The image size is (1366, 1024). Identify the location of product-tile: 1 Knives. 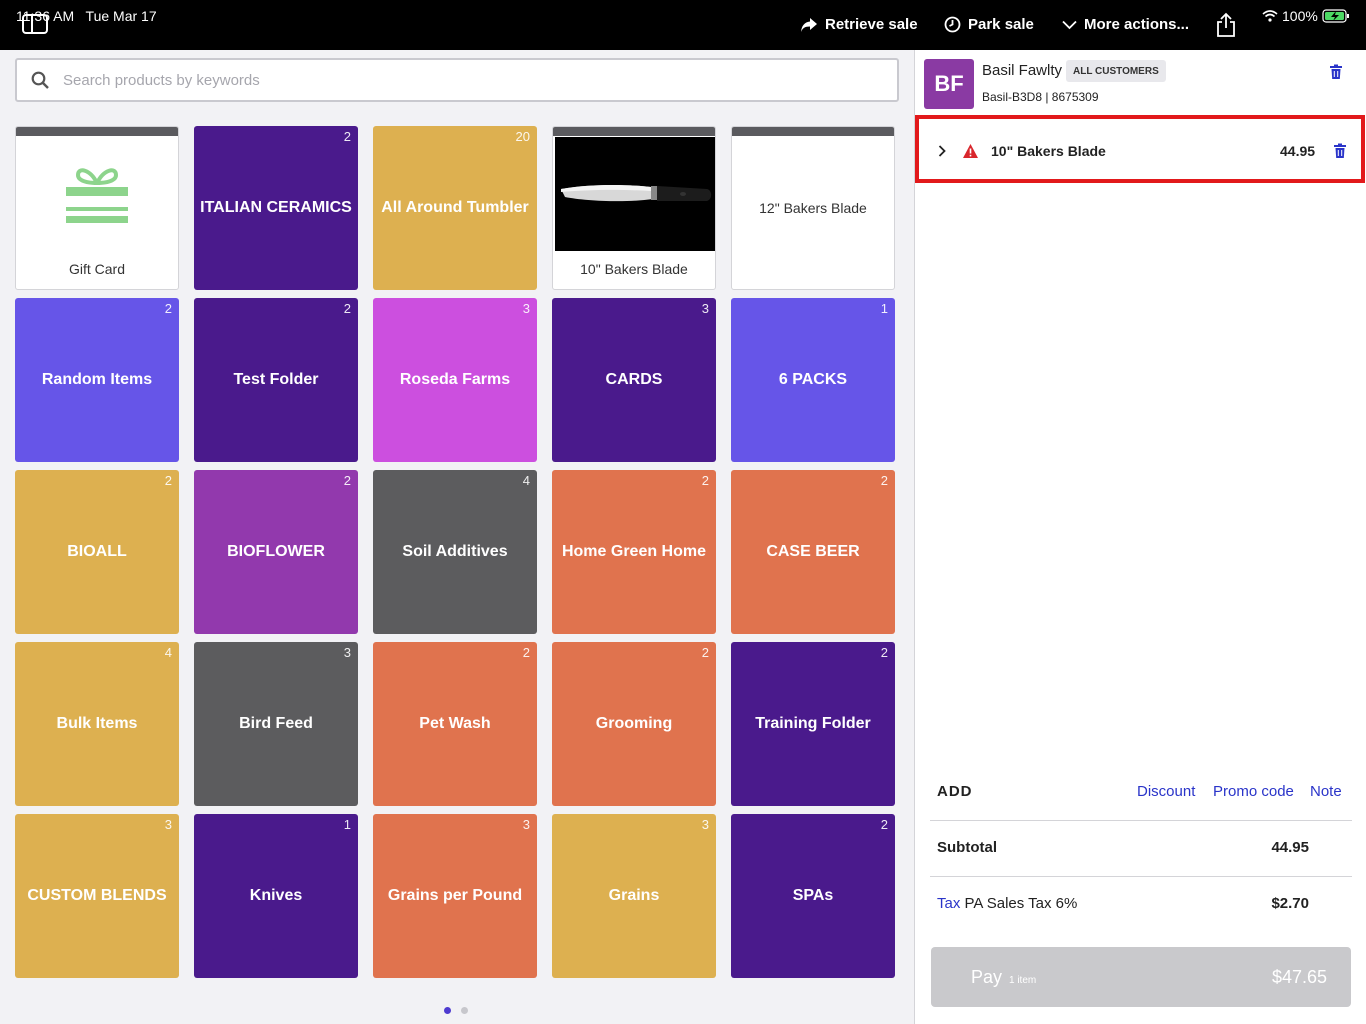
(276, 896).